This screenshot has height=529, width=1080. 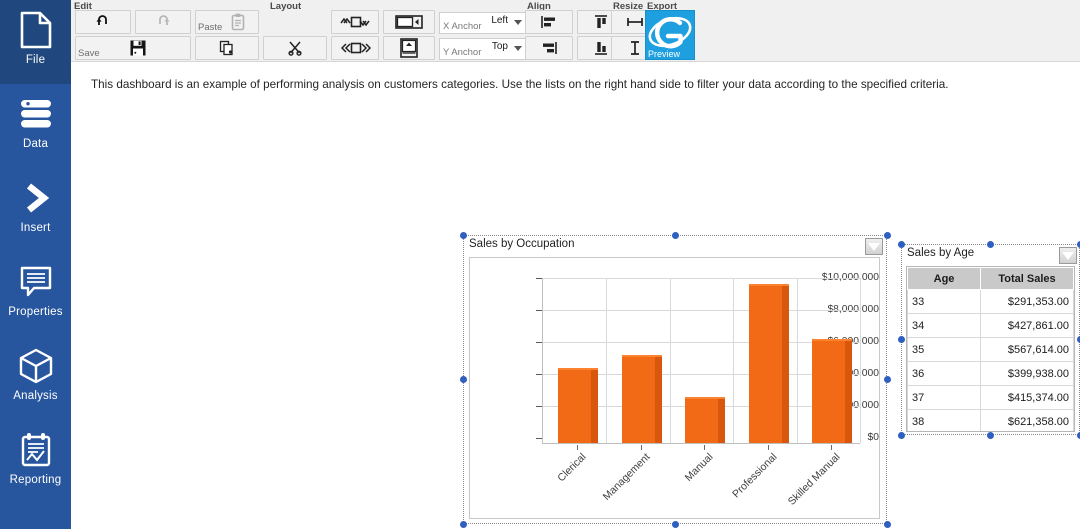 I want to click on undo-button, so click(x=103, y=22).